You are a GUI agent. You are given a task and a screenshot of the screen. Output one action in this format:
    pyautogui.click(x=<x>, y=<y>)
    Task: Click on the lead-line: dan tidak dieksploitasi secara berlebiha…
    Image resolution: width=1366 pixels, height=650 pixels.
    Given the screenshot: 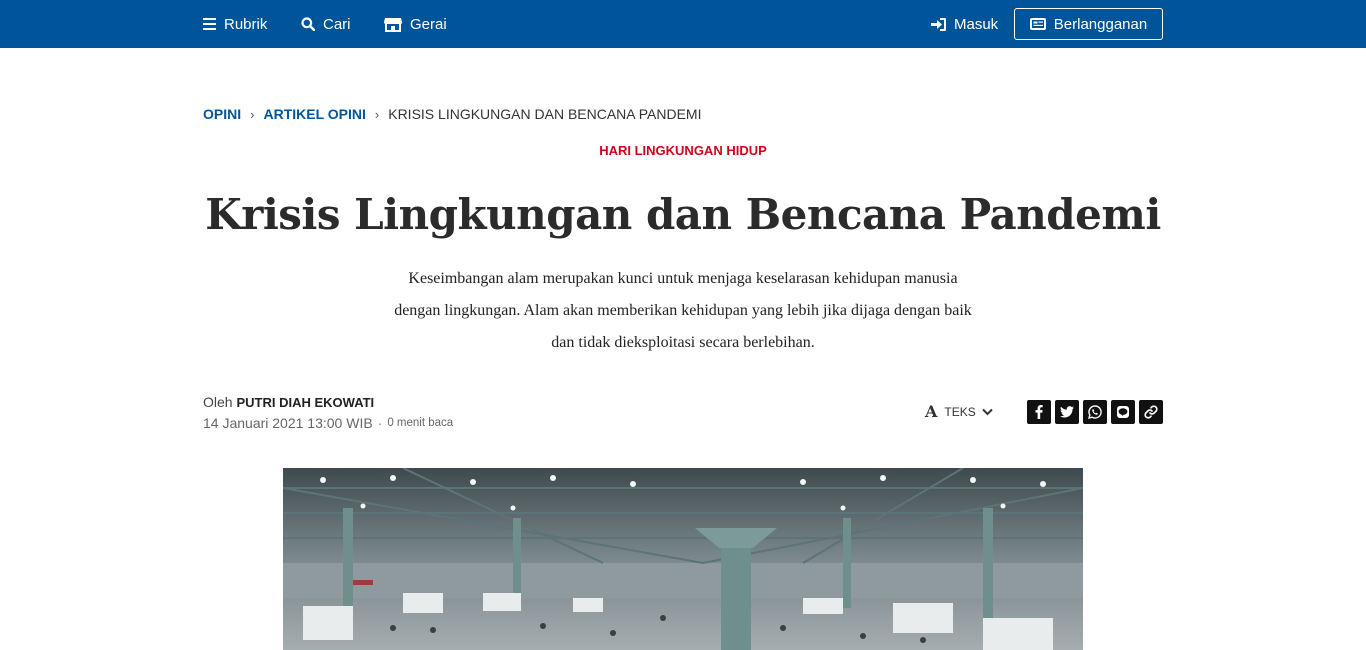 What is the action you would take?
    pyautogui.click(x=683, y=342)
    